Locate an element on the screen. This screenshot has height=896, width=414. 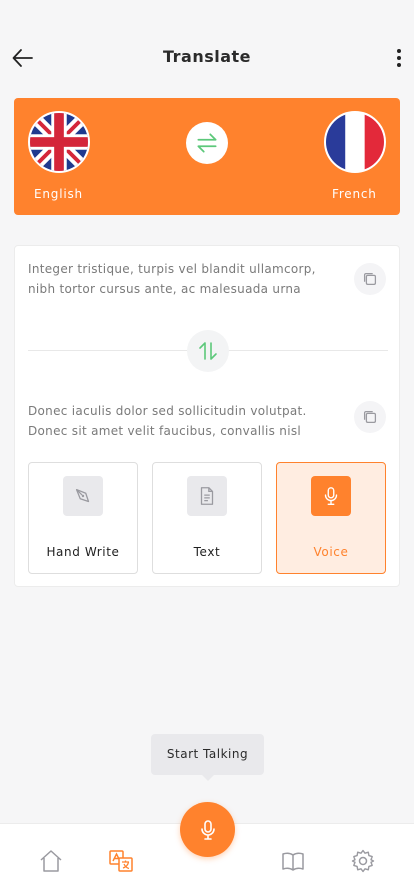
text-label: Text is located at coordinates (207, 552).